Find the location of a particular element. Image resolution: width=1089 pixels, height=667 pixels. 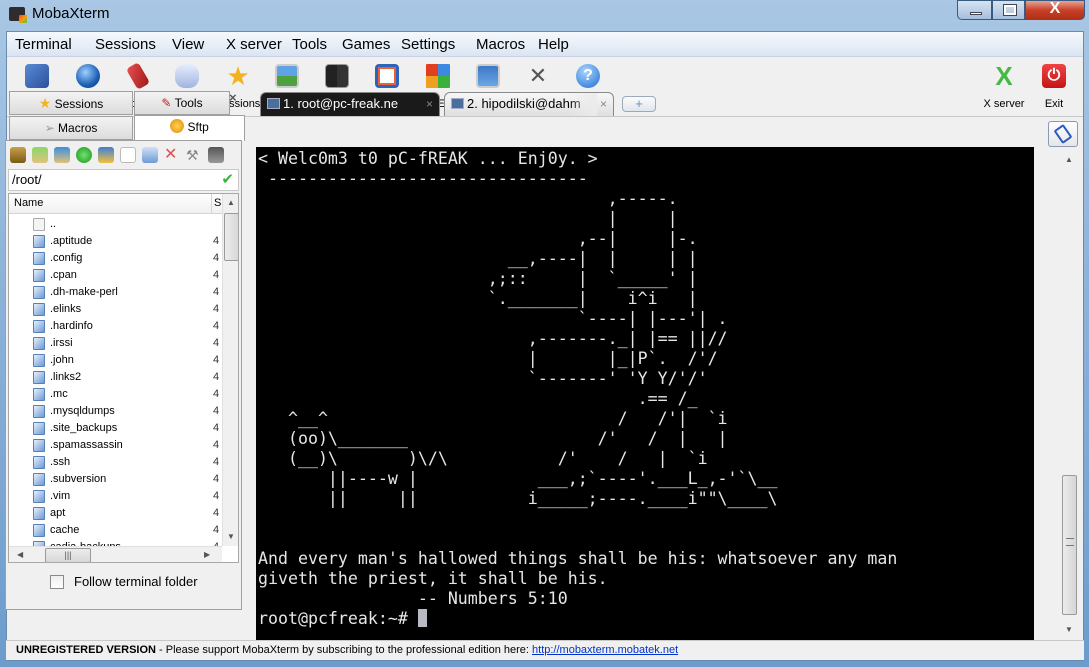

menu-terminal: Terminal is located at coordinates (43, 44).